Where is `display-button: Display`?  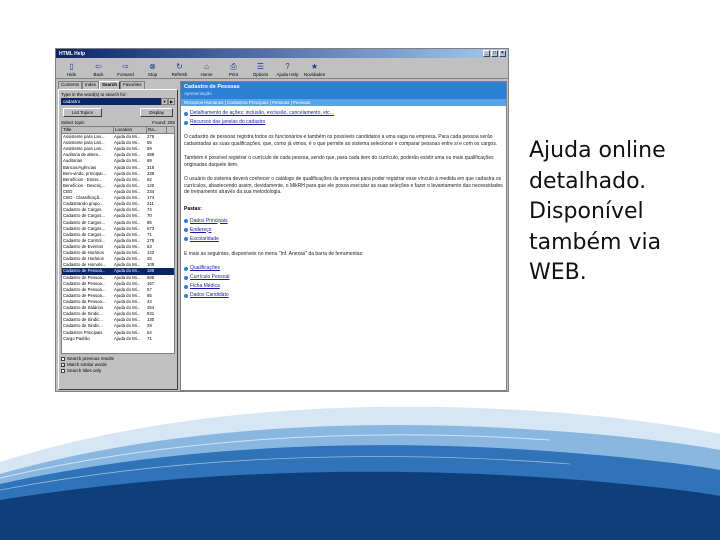
display-button: Display is located at coordinates (156, 112).